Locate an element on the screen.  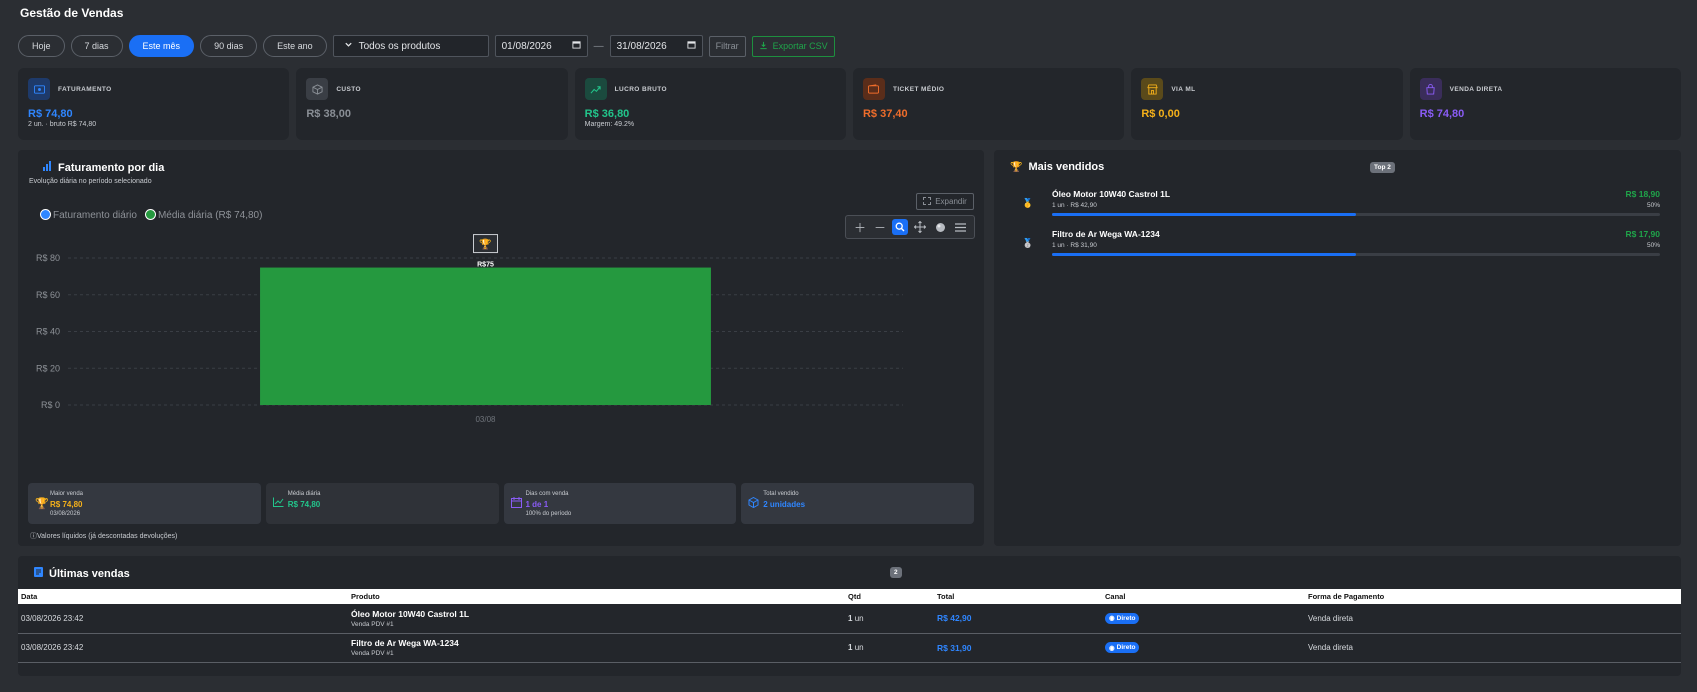
stat-label: Média diária is located at coordinates (304, 494).